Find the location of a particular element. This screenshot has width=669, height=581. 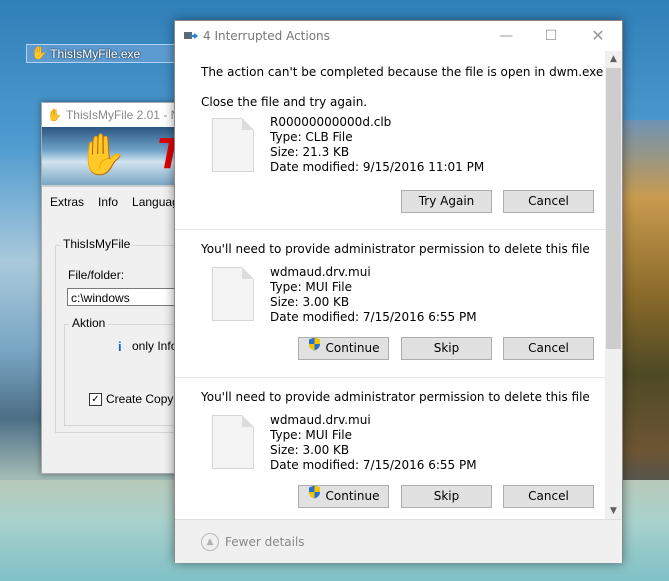

maximize-button: ☐ is located at coordinates (551, 36).